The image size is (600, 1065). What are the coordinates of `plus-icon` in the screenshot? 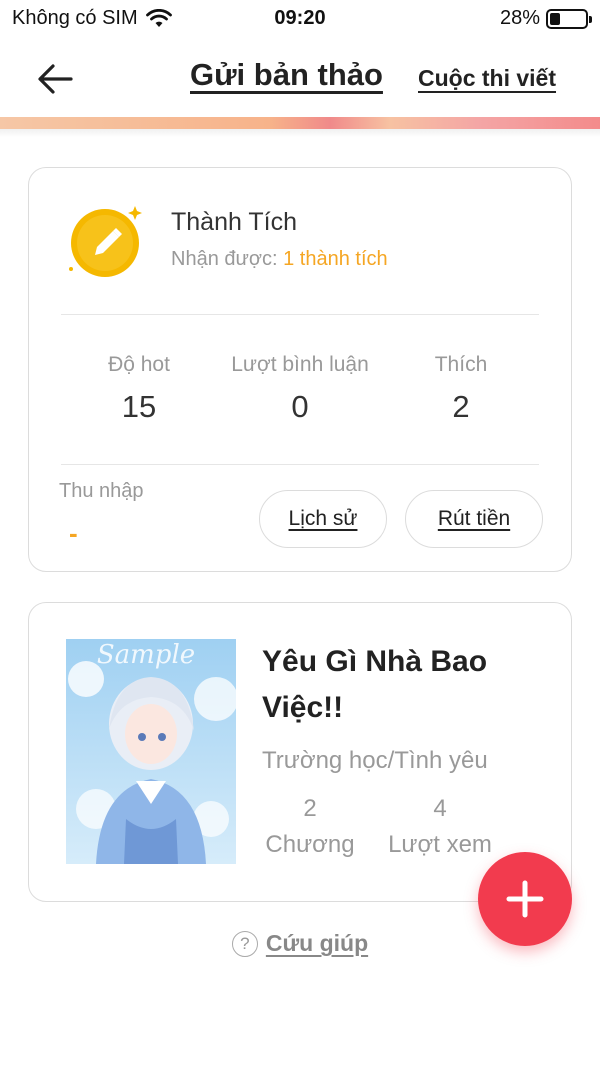 It's located at (525, 899).